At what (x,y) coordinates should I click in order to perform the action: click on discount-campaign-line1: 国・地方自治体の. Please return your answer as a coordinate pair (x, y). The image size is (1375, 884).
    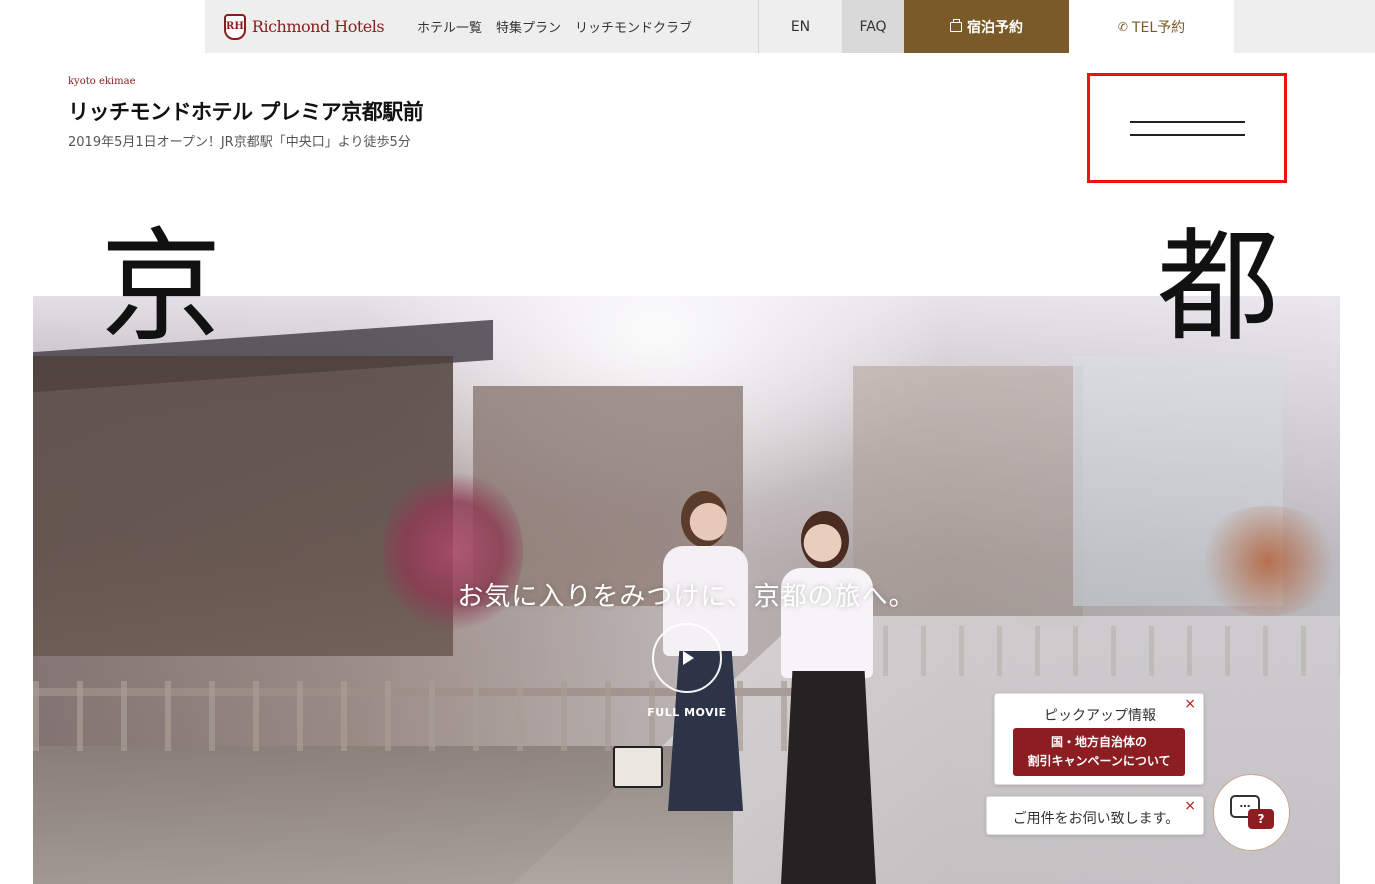
    Looking at the image, I should click on (1098, 742).